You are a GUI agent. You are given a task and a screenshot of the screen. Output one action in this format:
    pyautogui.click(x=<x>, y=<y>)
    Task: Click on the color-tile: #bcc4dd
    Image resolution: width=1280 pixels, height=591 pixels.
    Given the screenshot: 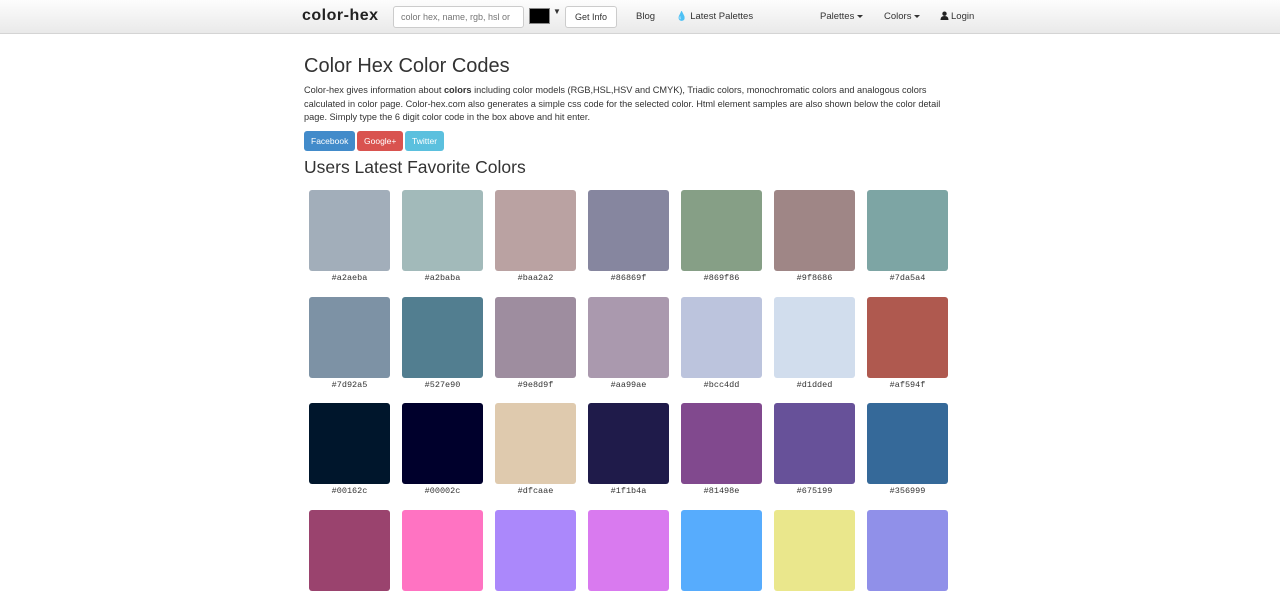 What is the action you would take?
    pyautogui.click(x=721, y=343)
    